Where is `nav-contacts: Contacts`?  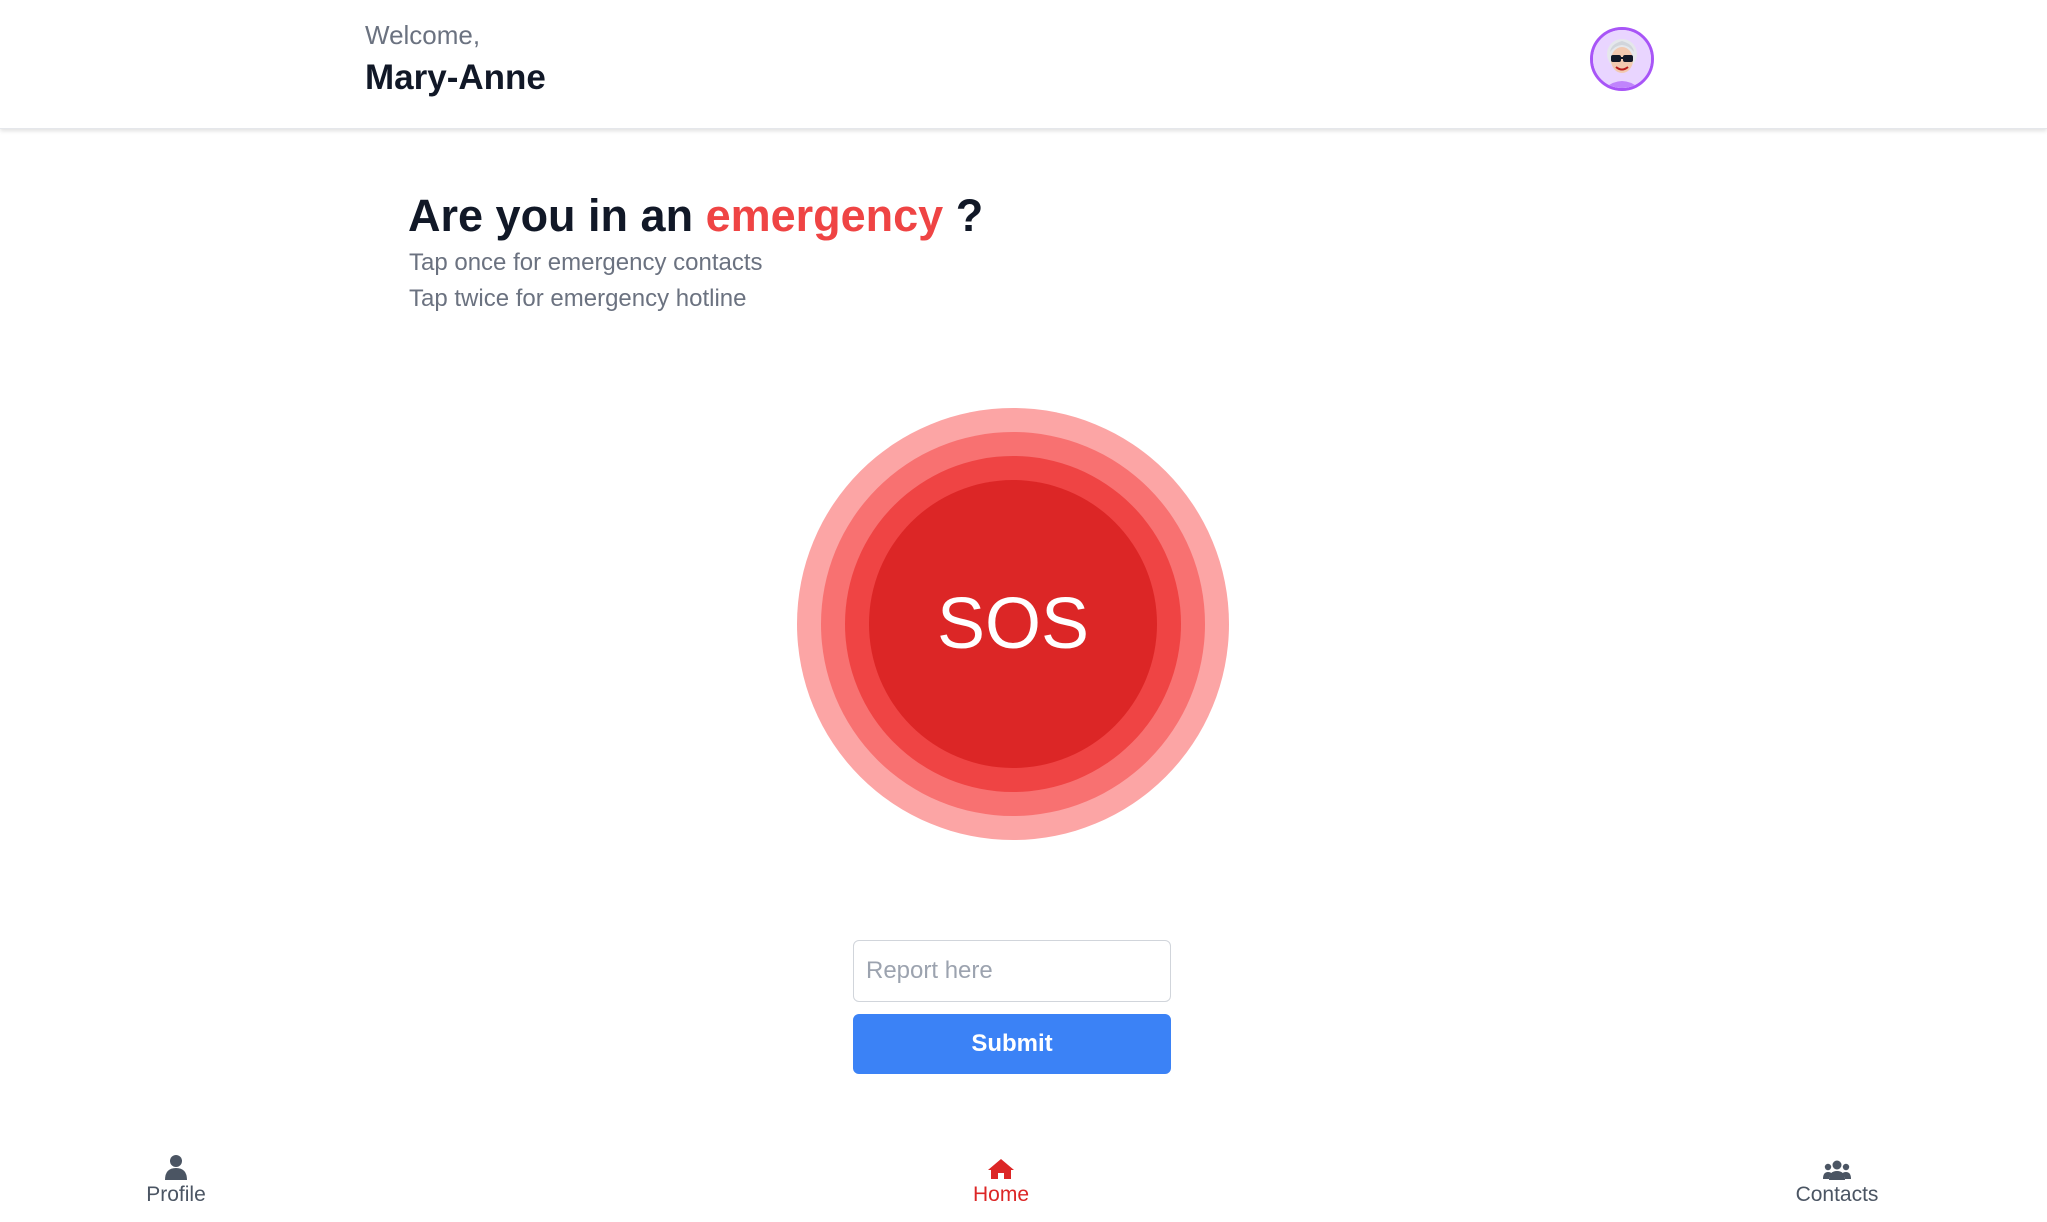
nav-contacts: Contacts is located at coordinates (1837, 1179).